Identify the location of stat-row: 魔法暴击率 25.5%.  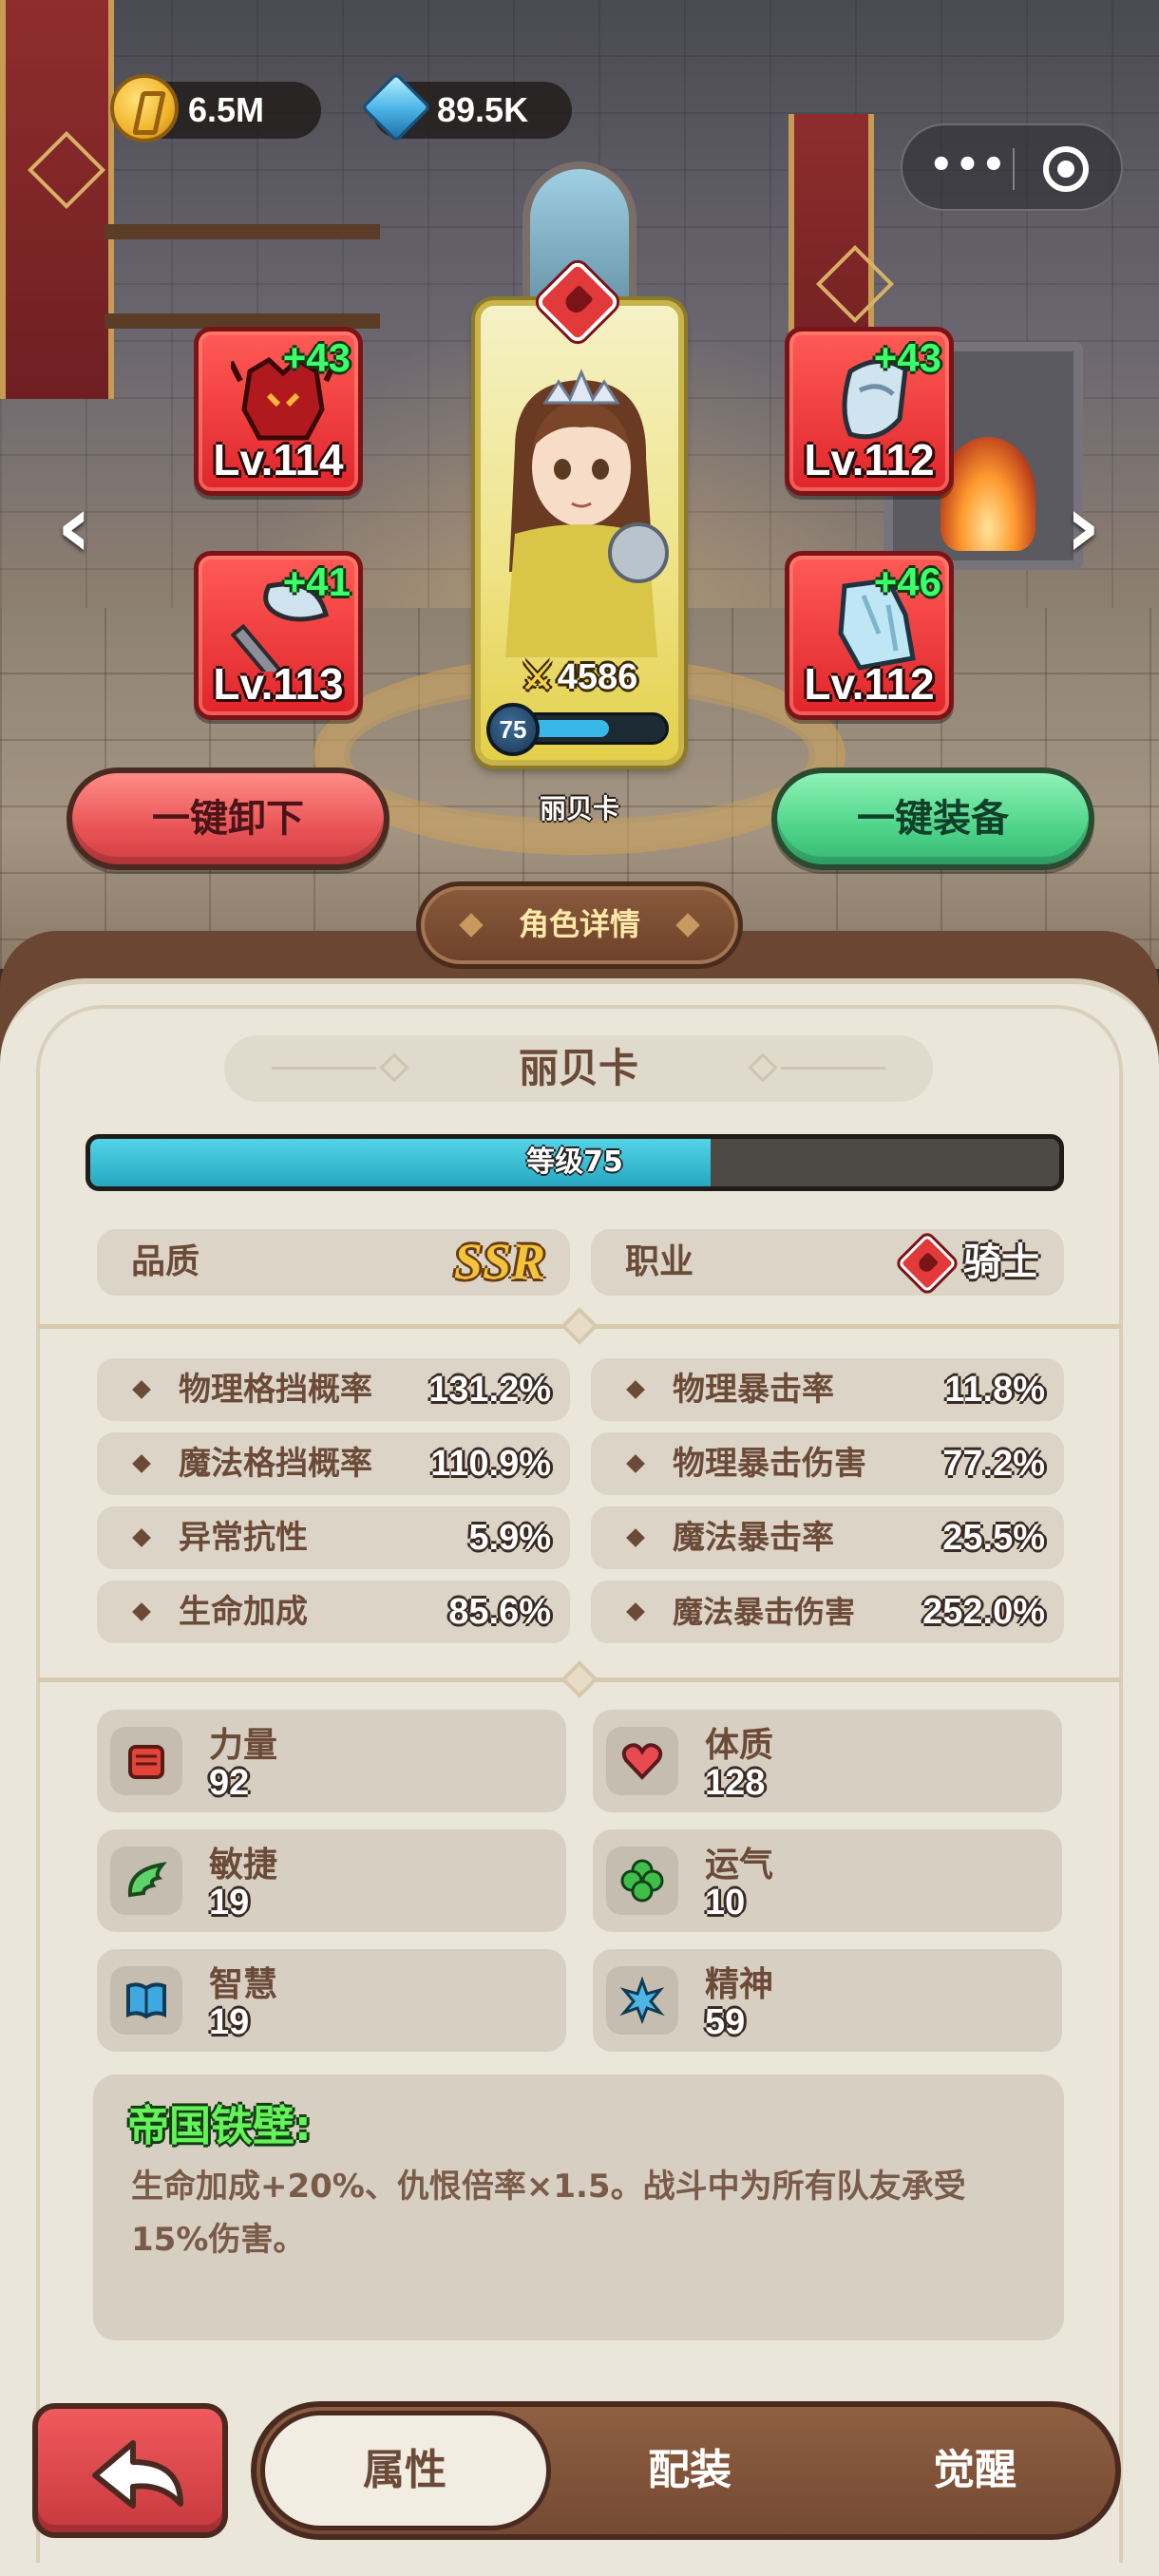
(827, 1537).